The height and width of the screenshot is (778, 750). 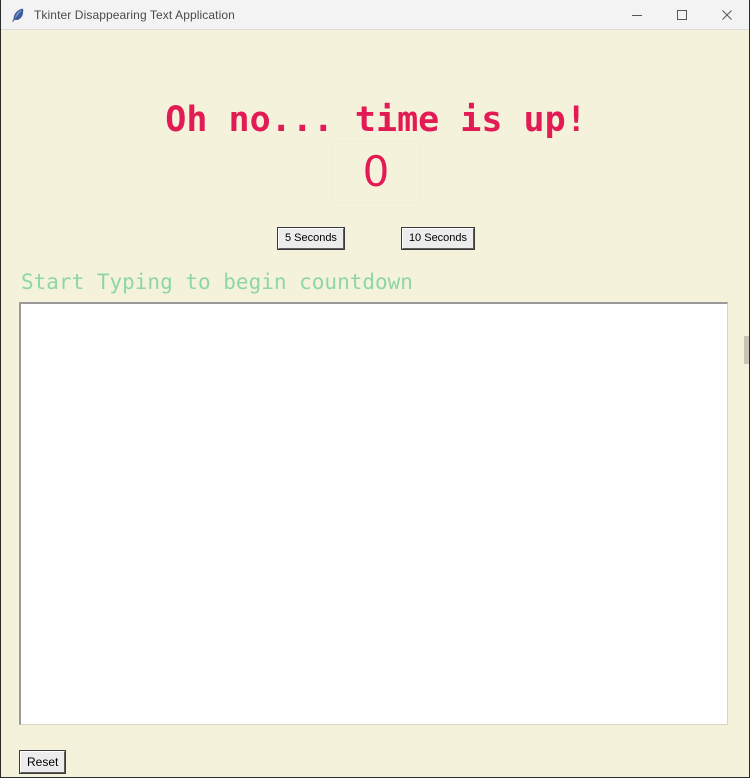 I want to click on window-controls, so click(x=681, y=15).